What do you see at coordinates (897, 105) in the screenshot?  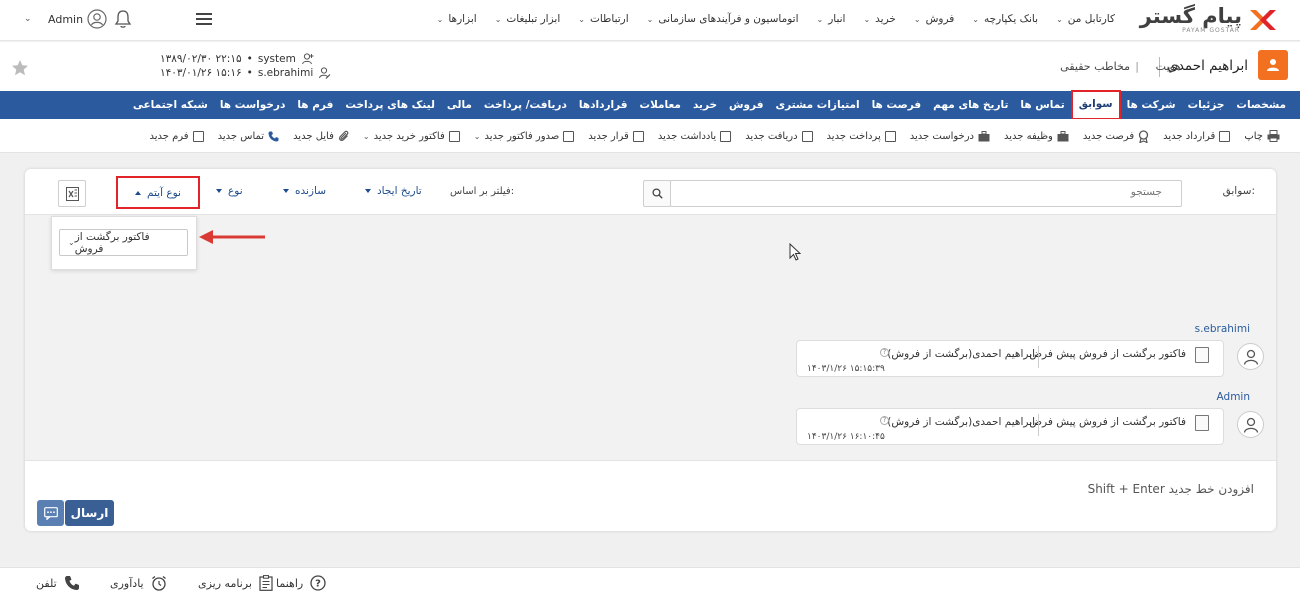 I see `tab-opportunities: فرصت ها` at bounding box center [897, 105].